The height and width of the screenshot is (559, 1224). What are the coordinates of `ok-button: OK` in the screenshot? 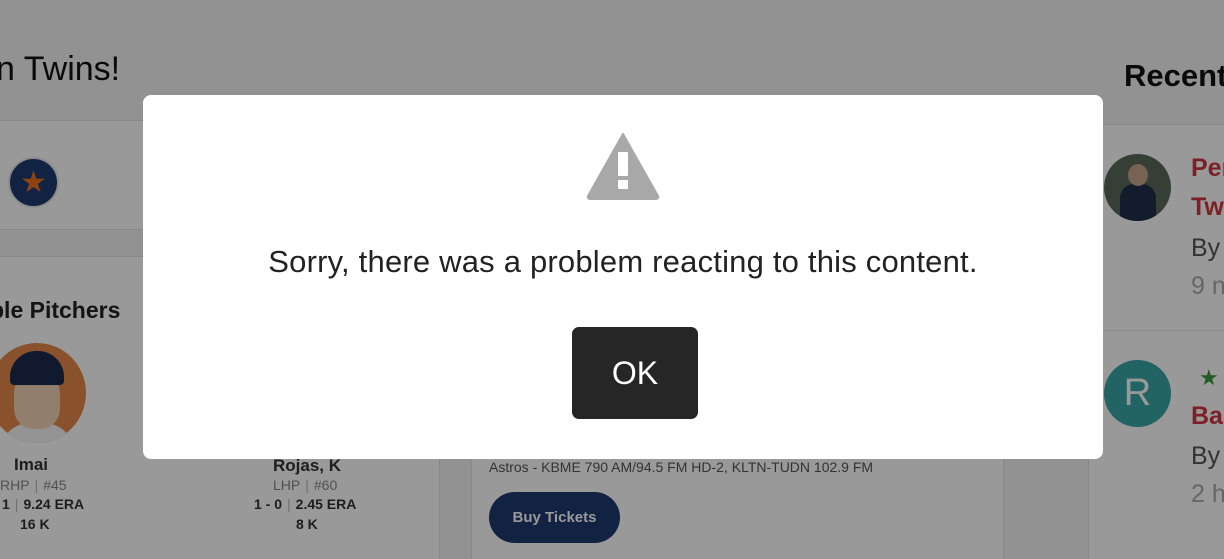 It's located at (635, 373).